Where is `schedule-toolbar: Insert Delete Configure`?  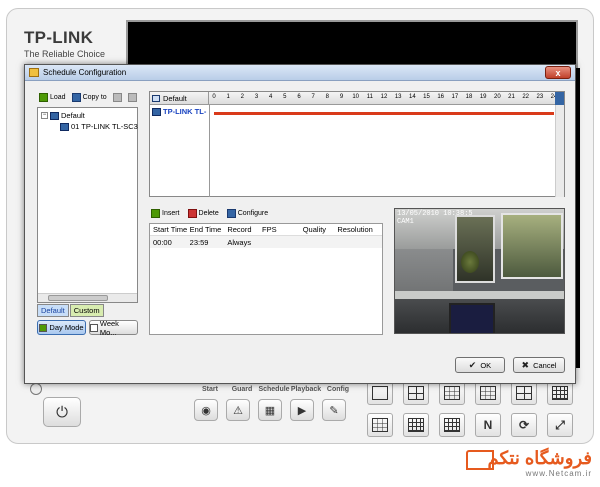 schedule-toolbar: Insert Delete Configure is located at coordinates (209, 213).